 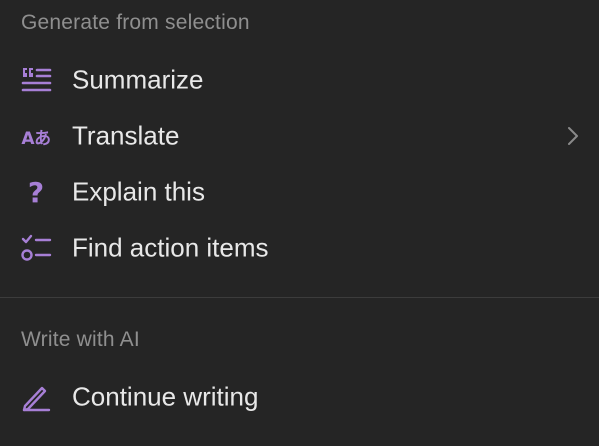 What do you see at coordinates (299, 248) in the screenshot?
I see `menu-item-find-action-items: Find action items` at bounding box center [299, 248].